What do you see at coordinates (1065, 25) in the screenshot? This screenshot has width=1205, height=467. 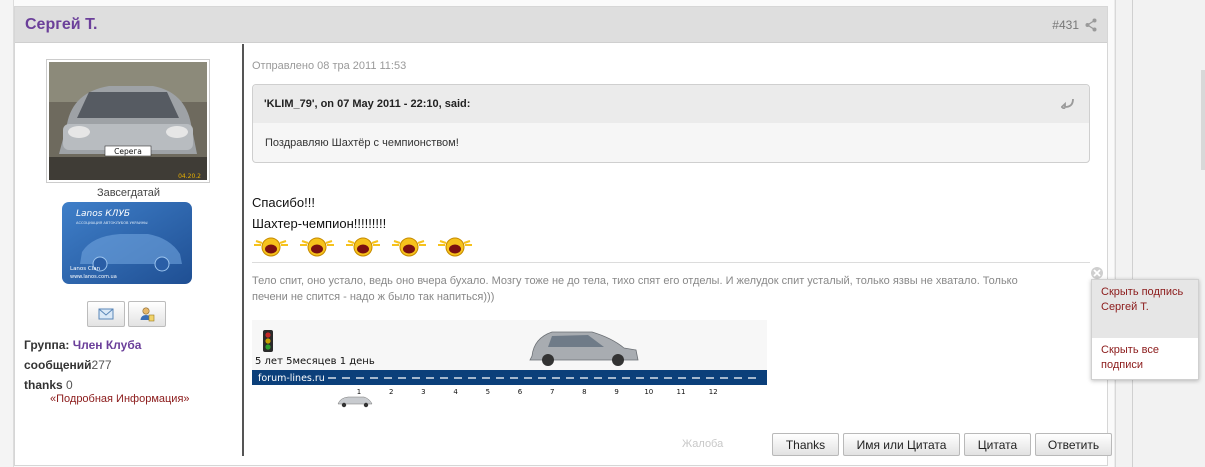 I see `post-number: #431` at bounding box center [1065, 25].